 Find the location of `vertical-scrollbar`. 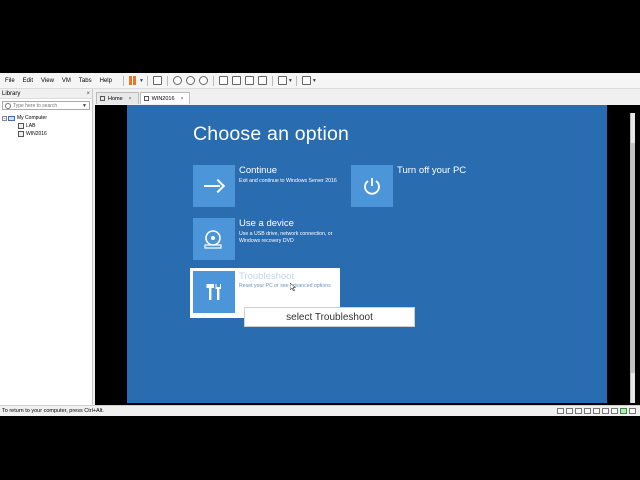

vertical-scrollbar is located at coordinates (632, 258).